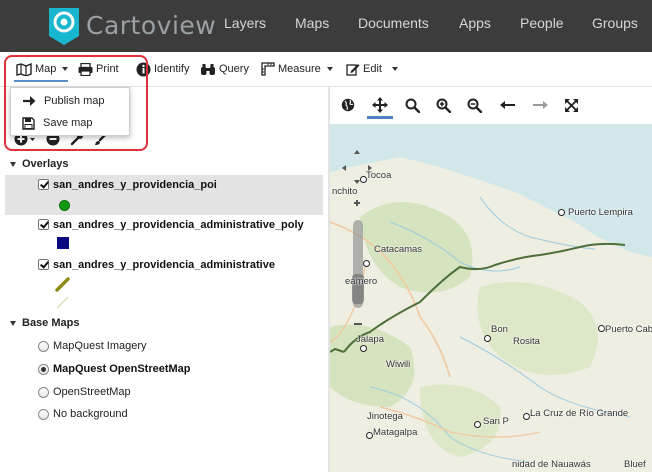 This screenshot has width=652, height=472. I want to click on map-toolbar: Map Print Identify Query Measure Edit, so click(326, 69).